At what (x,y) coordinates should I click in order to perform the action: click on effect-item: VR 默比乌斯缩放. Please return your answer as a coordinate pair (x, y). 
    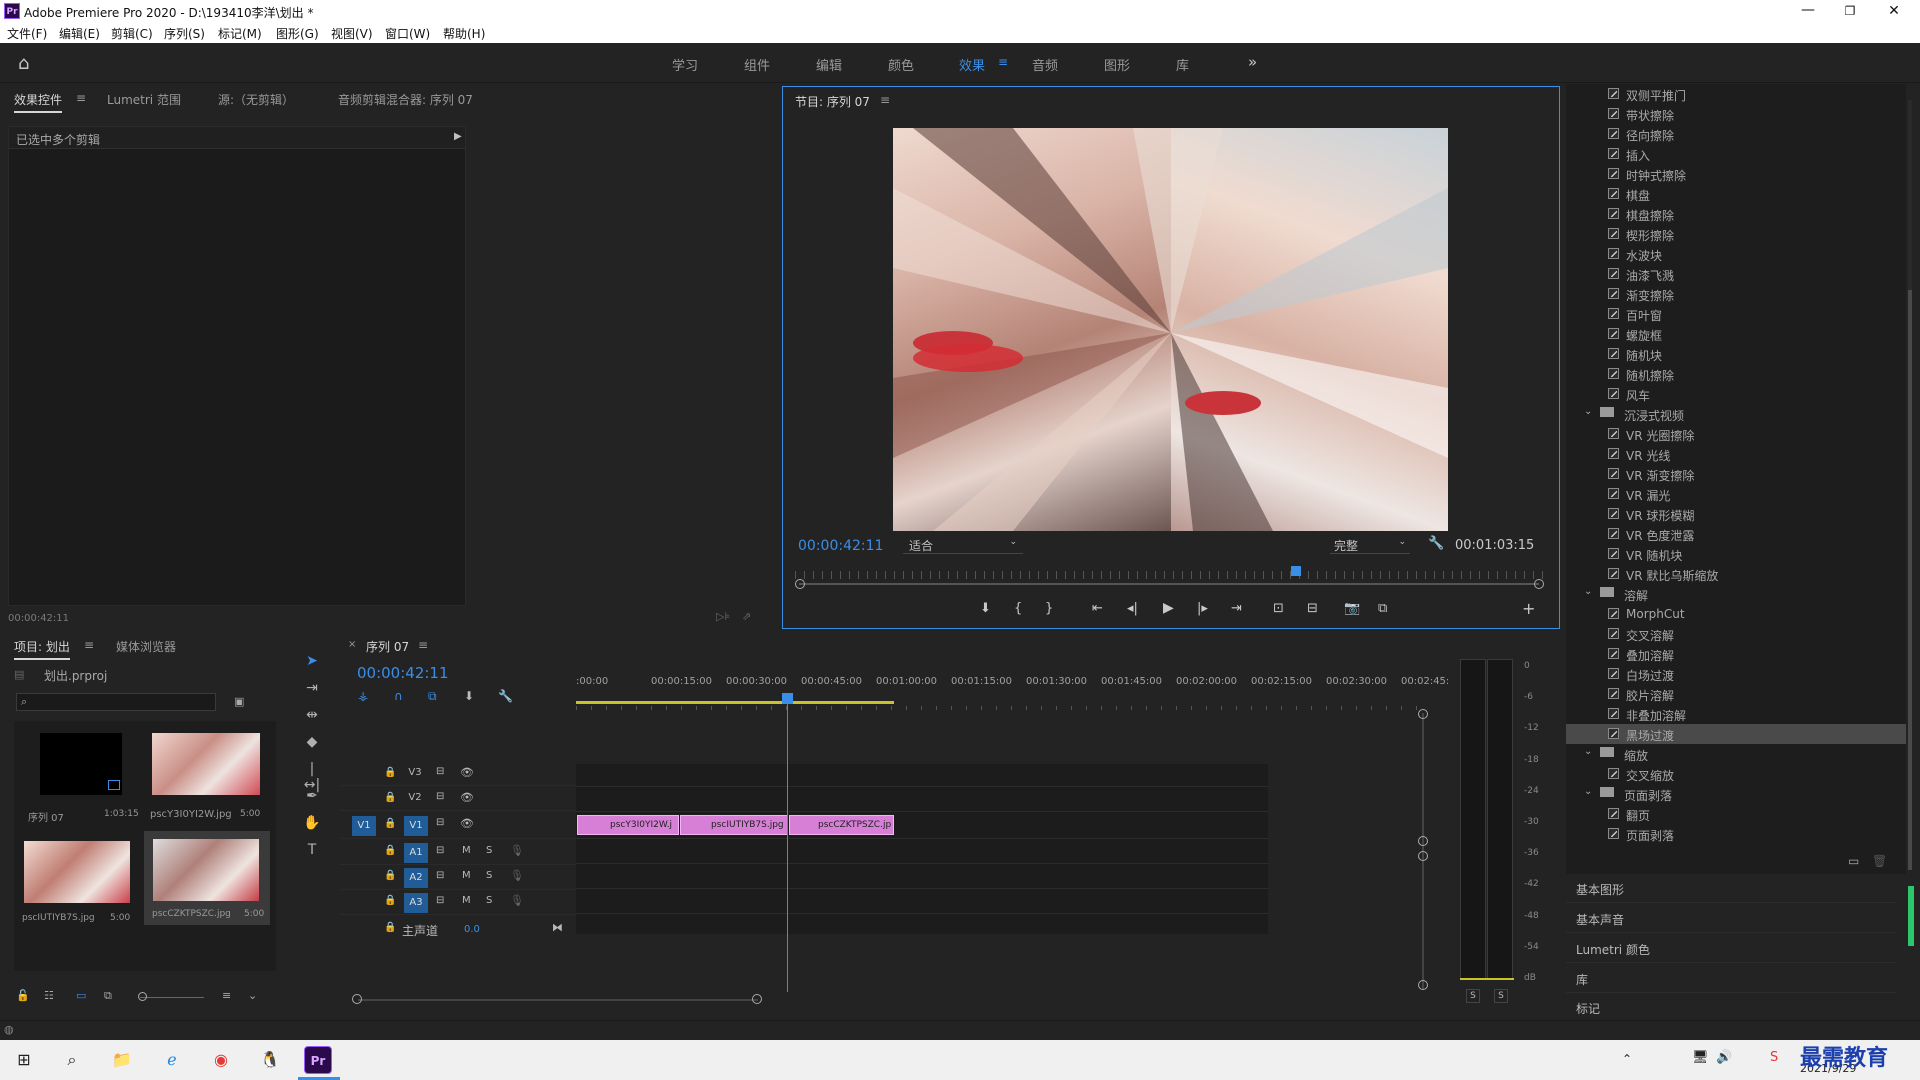
    Looking at the image, I should click on (1736, 574).